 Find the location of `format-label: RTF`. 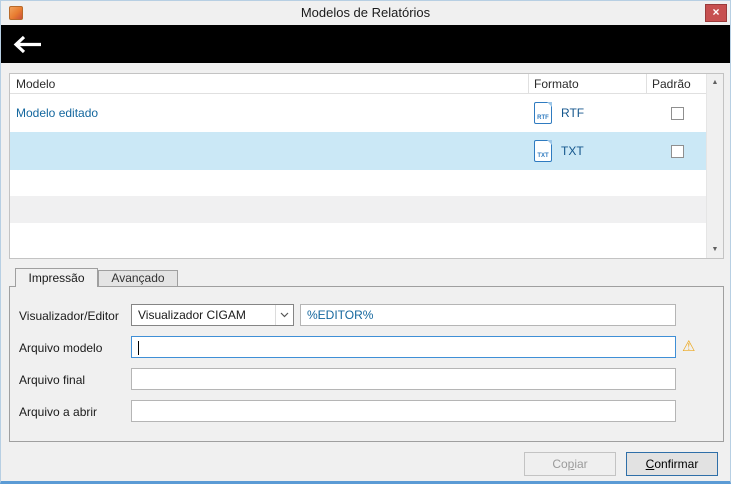

format-label: RTF is located at coordinates (573, 113).